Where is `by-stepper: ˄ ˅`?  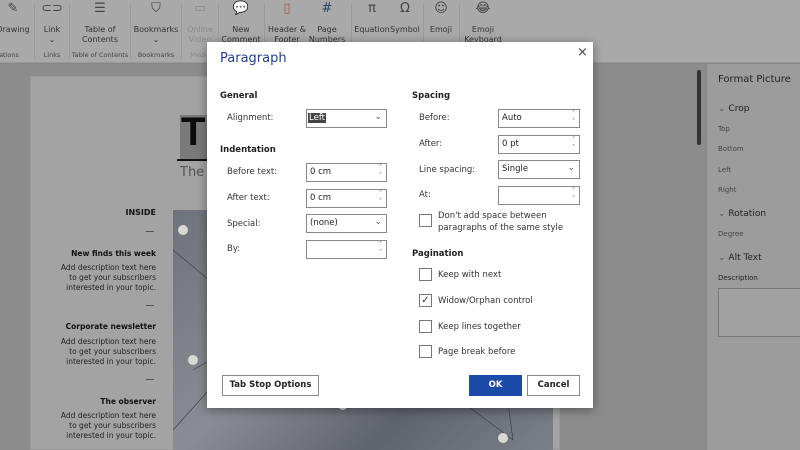 by-stepper: ˄ ˅ is located at coordinates (346, 249).